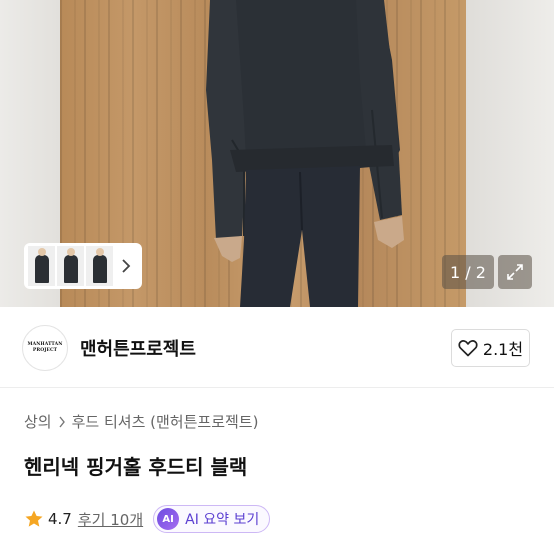 The width and height of the screenshot is (554, 554). I want to click on ai-summary-label: AI 요약 보기, so click(222, 520).